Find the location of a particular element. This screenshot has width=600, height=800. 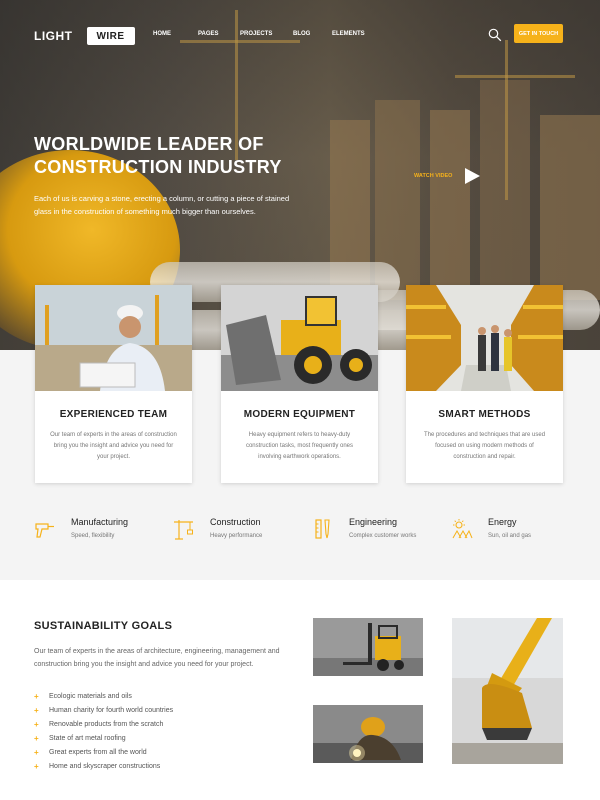

warehouse-photo is located at coordinates (484, 338).